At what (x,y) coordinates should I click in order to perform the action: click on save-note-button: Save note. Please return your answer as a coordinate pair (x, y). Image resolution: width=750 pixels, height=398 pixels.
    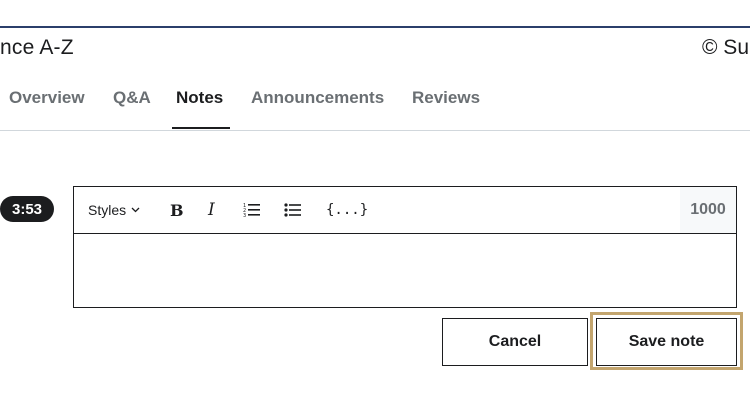
    Looking at the image, I should click on (666, 342).